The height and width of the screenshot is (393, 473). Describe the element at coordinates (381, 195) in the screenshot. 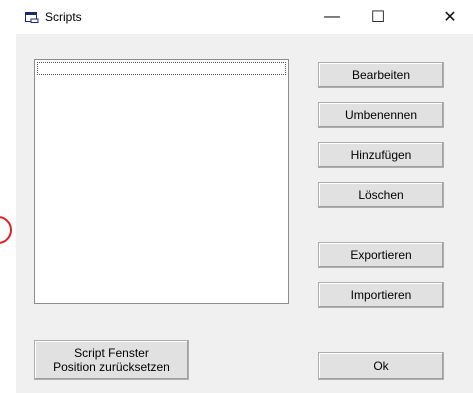

I see `delete-button: Löschen` at that location.